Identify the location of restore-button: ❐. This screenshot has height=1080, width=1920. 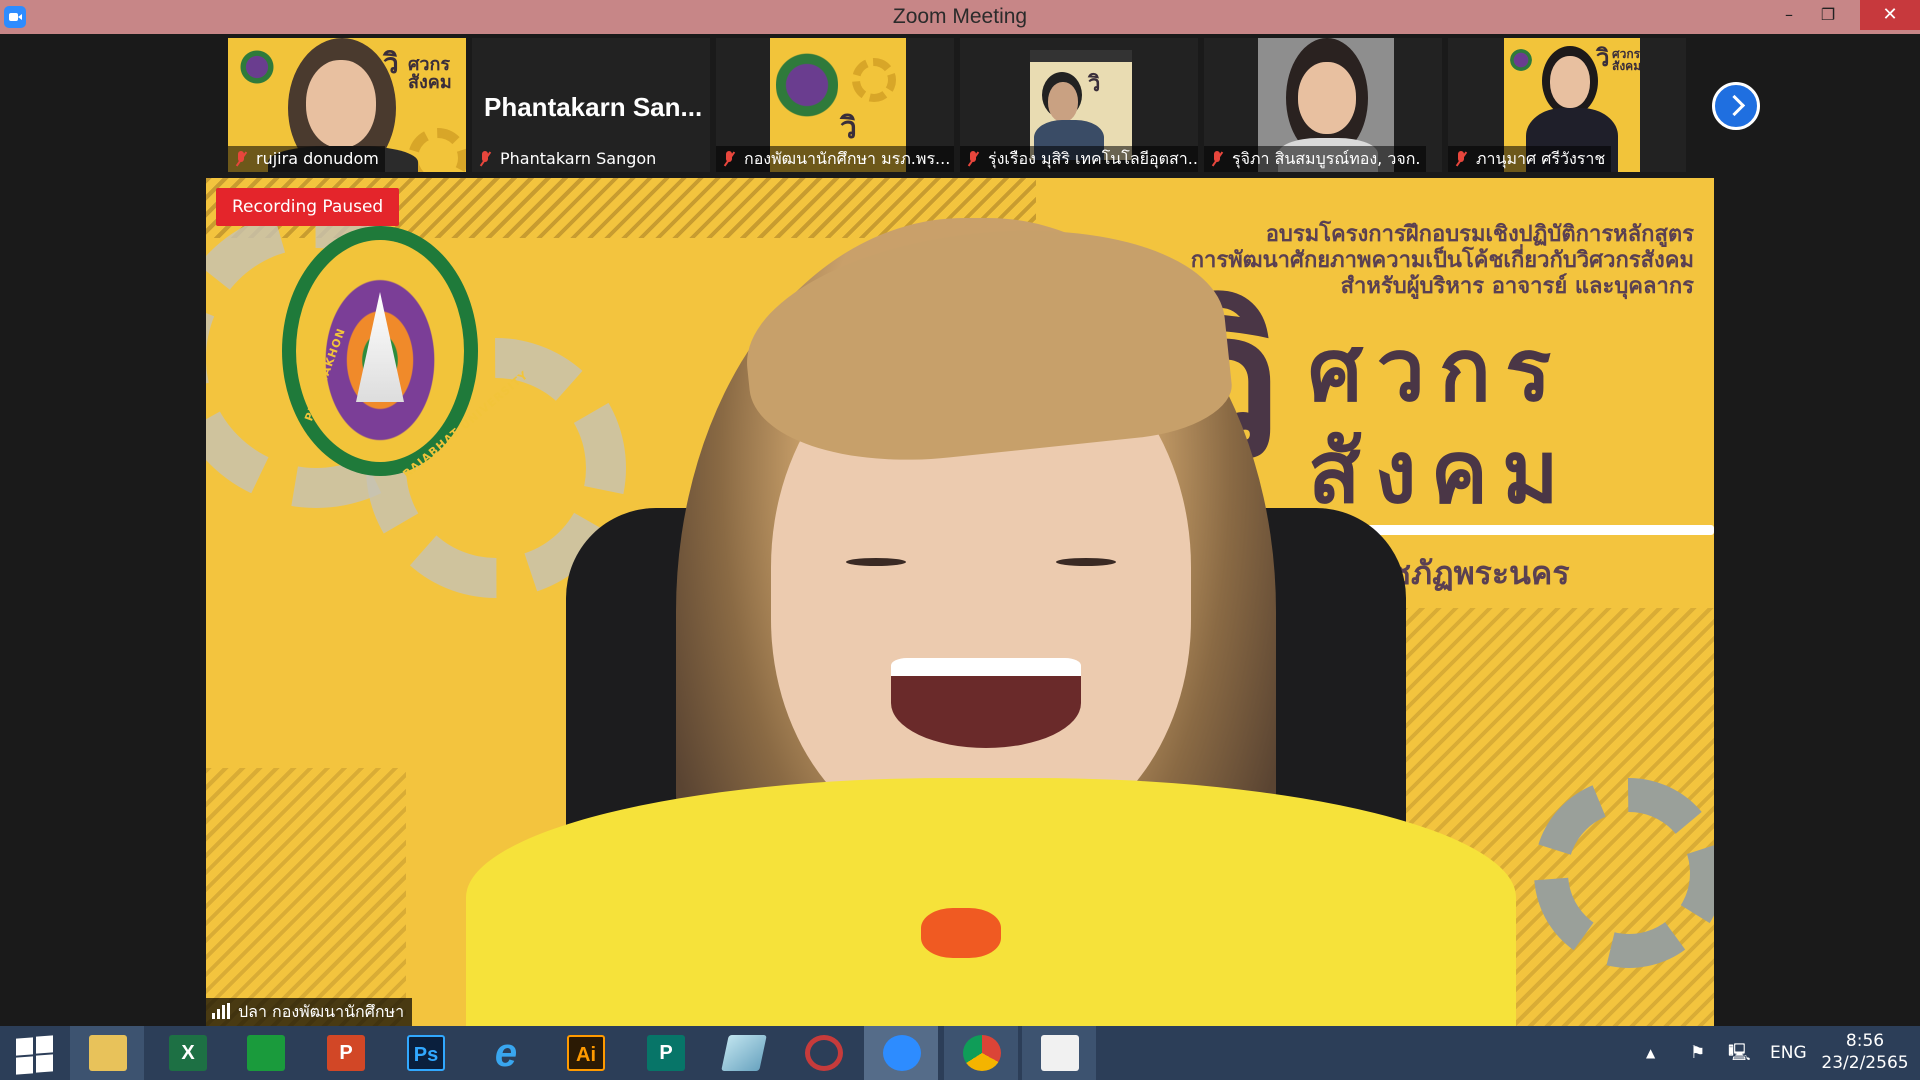
(1828, 15).